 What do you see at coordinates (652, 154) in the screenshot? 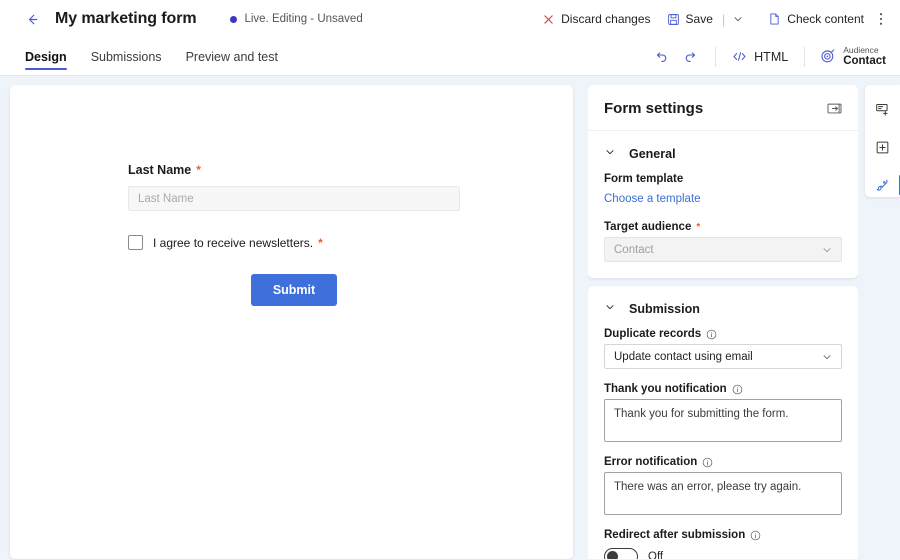
I see `section-general-title: General` at bounding box center [652, 154].